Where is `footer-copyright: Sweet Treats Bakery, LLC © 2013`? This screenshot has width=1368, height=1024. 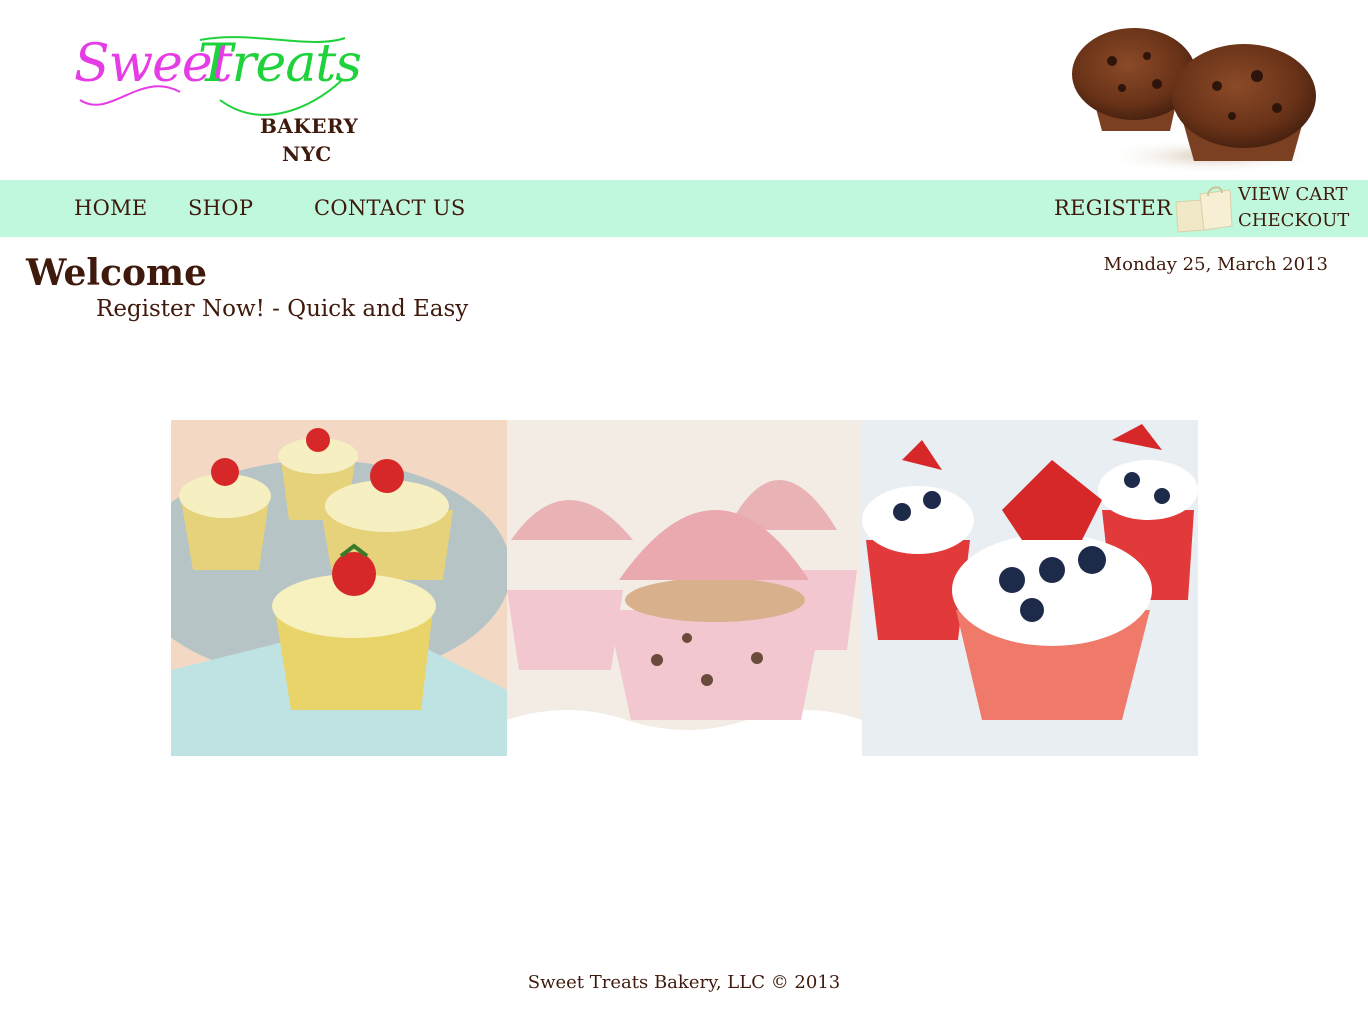 footer-copyright: Sweet Treats Bakery, LLC © 2013 is located at coordinates (684, 982).